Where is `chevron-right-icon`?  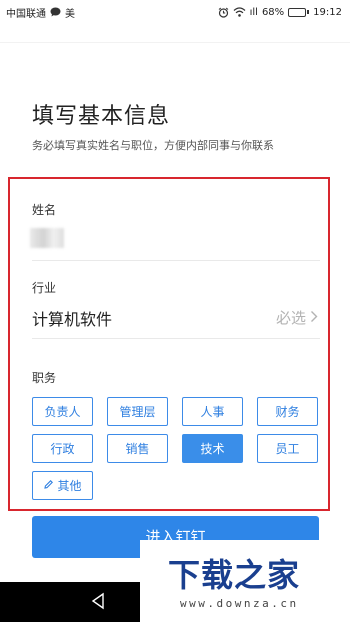
chevron-right-icon is located at coordinates (314, 318).